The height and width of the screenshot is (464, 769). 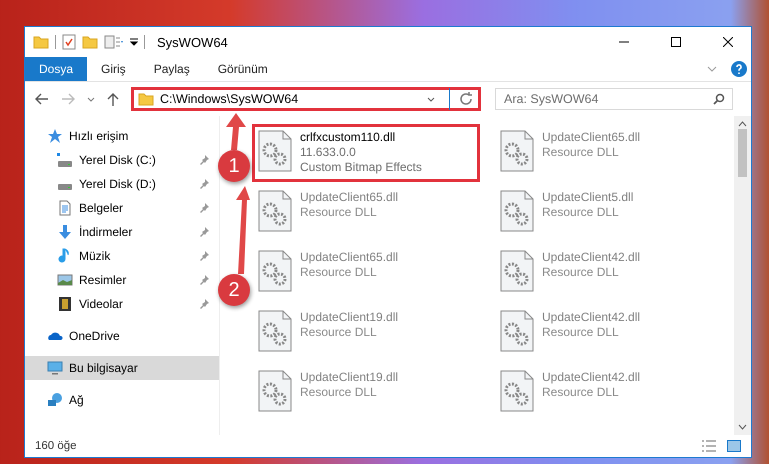 I want to click on film-icon, so click(x=65, y=304).